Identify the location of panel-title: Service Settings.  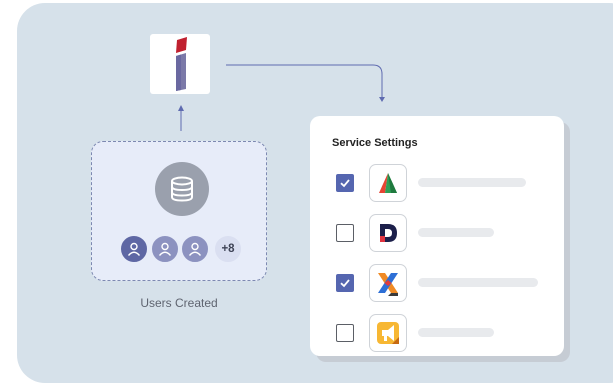
(375, 143).